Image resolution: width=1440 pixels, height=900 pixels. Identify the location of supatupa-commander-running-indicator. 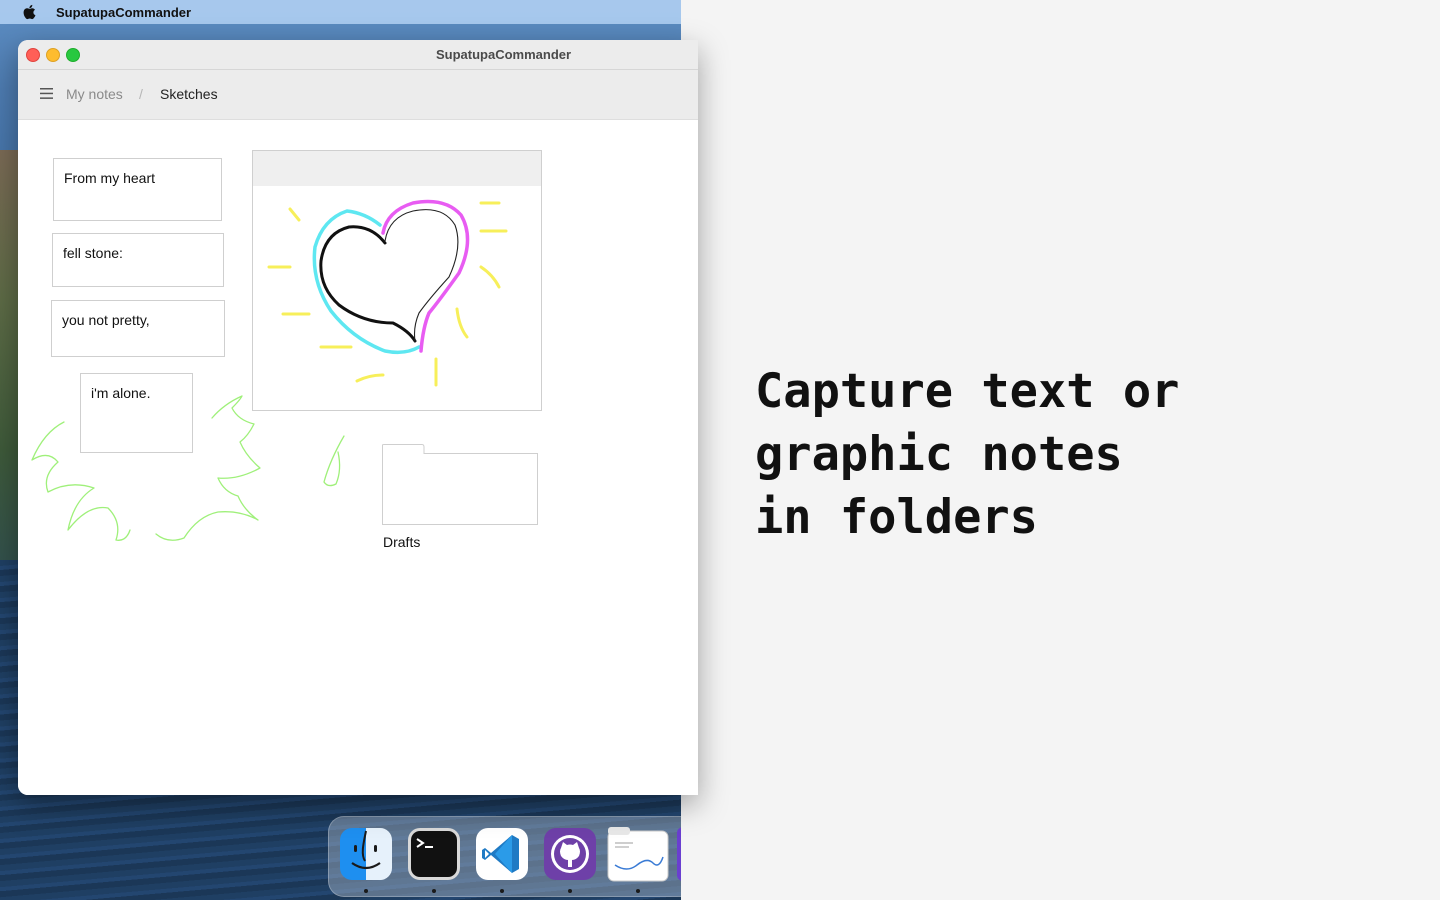
(638, 891).